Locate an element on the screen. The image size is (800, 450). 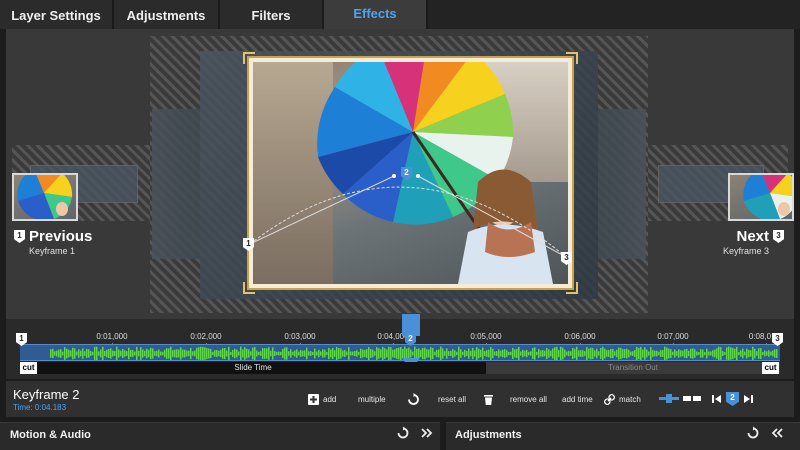
tab-effects: Effects is located at coordinates (376, 14).